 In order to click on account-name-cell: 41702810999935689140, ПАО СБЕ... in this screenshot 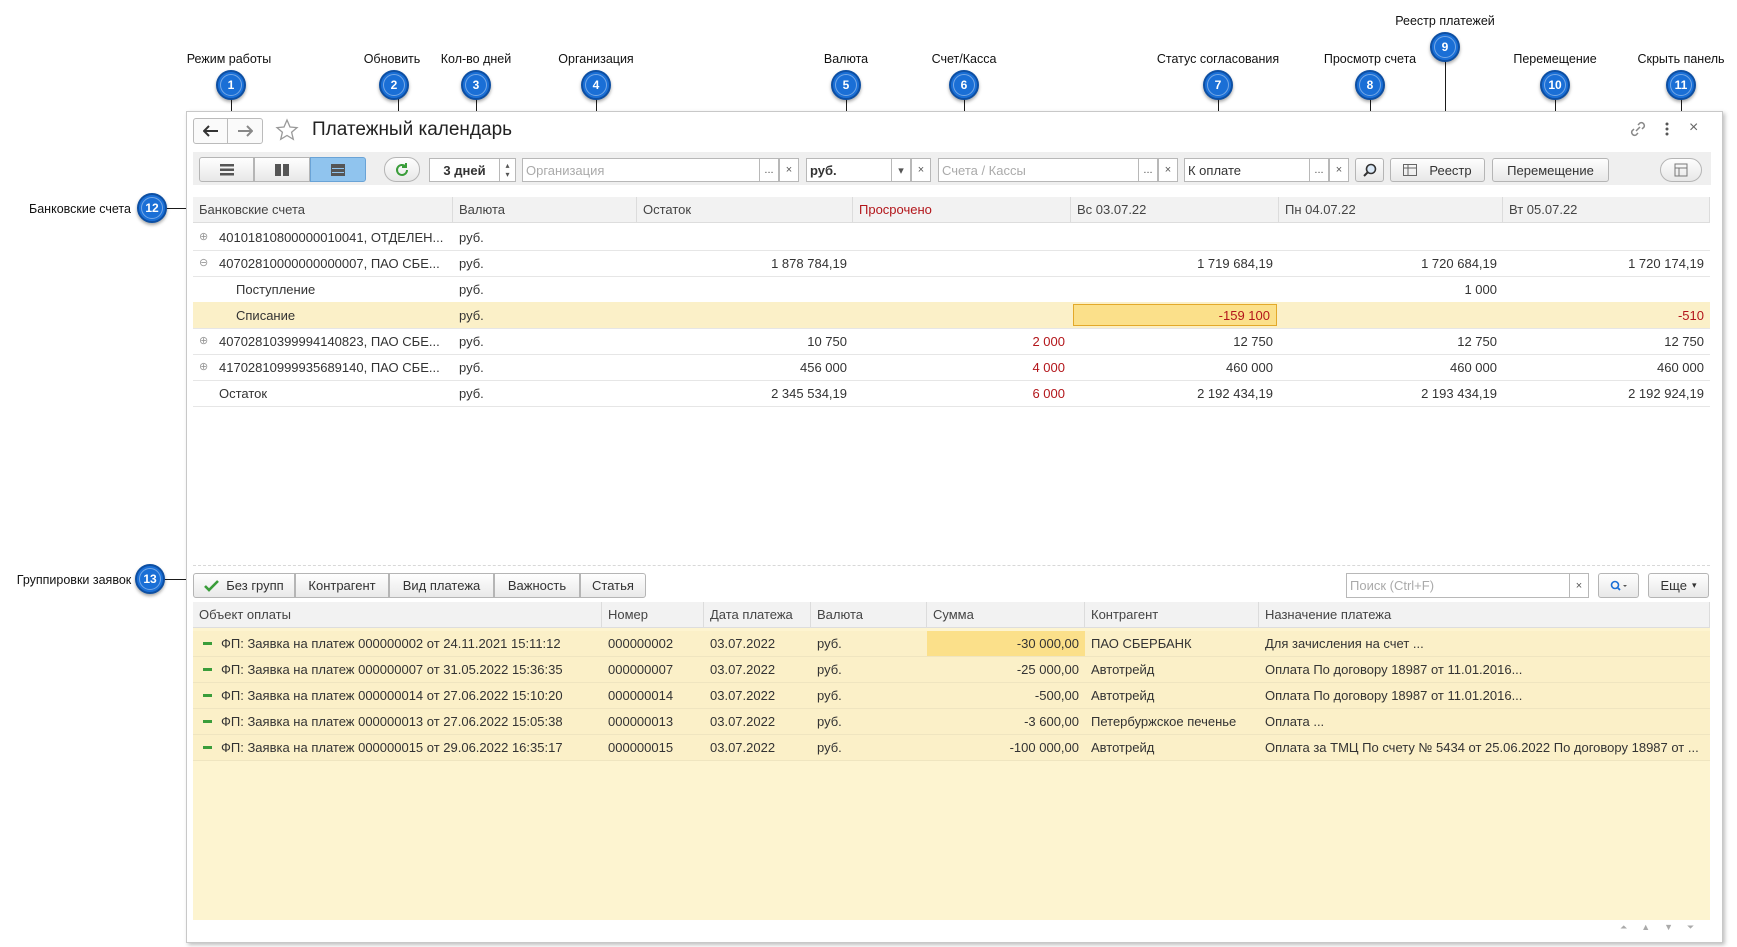, I will do `click(333, 367)`.